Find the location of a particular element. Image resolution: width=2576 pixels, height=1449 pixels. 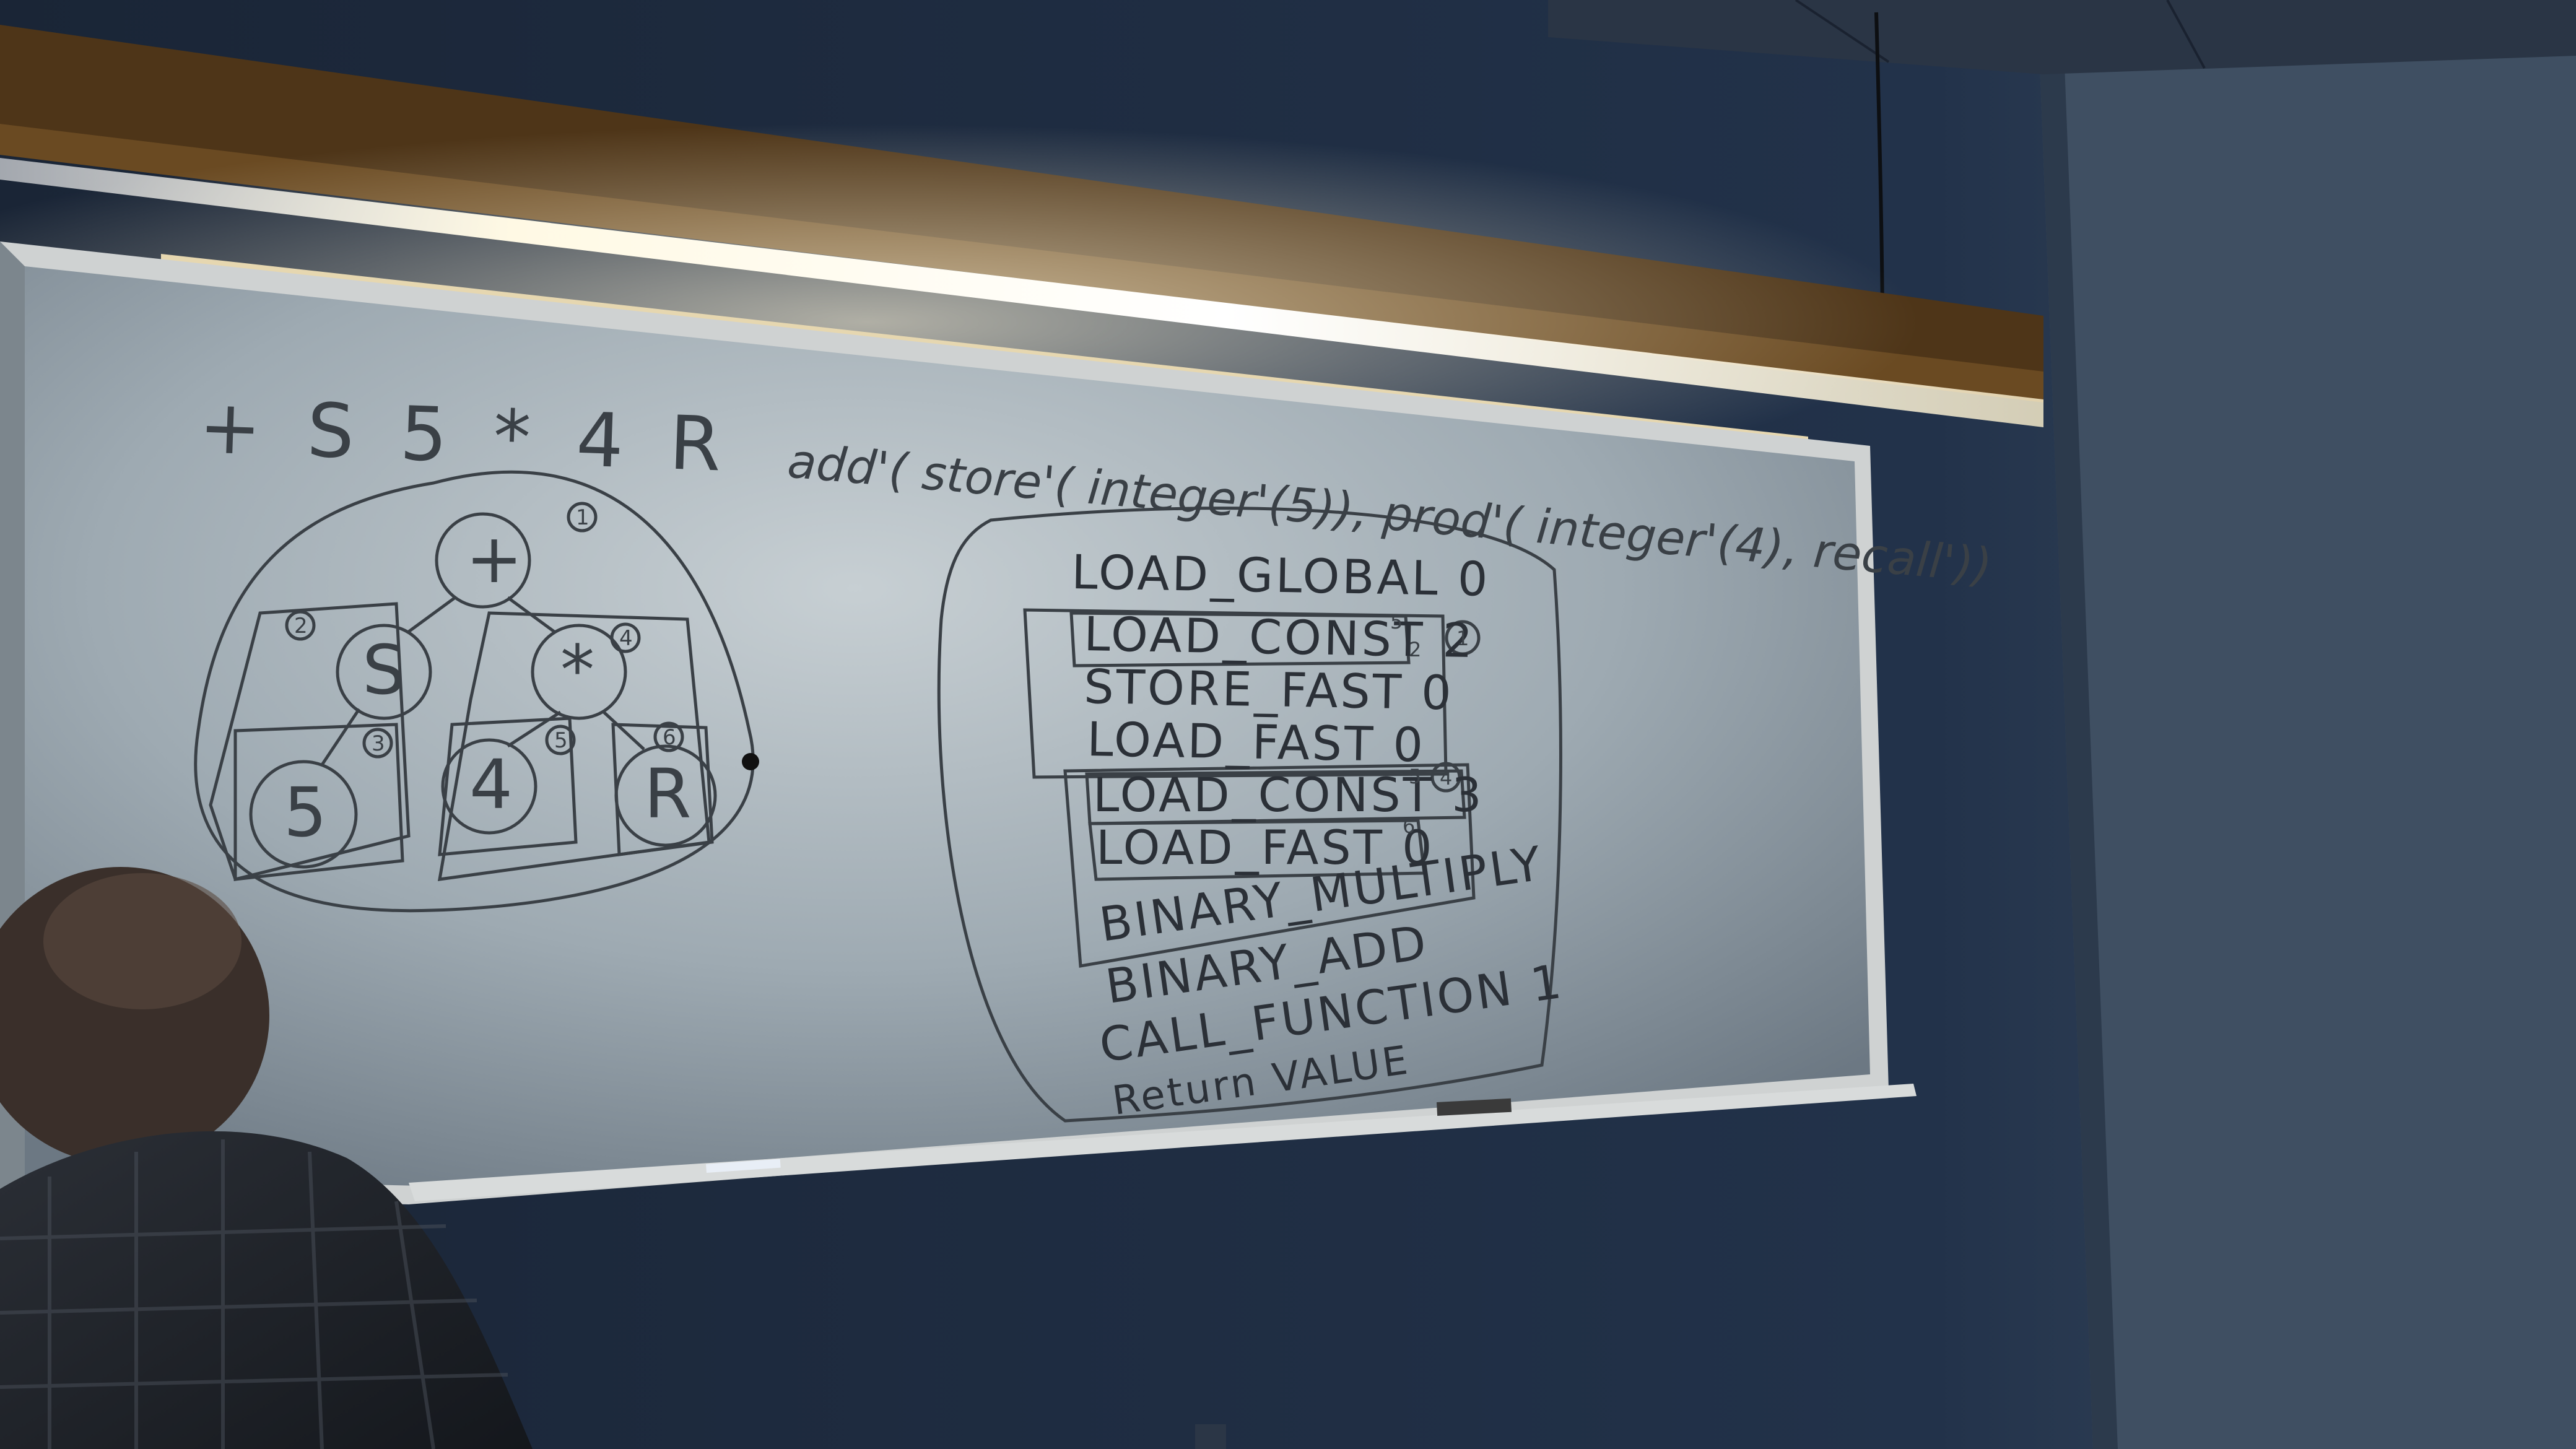

node-5-label: 5 is located at coordinates (305, 812).